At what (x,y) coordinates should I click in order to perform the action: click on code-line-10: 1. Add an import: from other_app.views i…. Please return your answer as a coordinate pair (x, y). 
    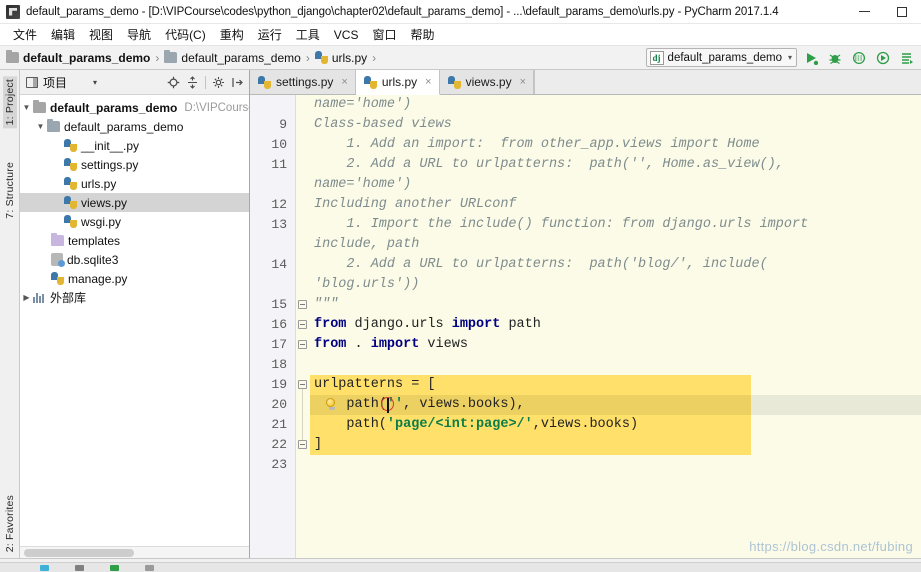
    Looking at the image, I should click on (537, 144).